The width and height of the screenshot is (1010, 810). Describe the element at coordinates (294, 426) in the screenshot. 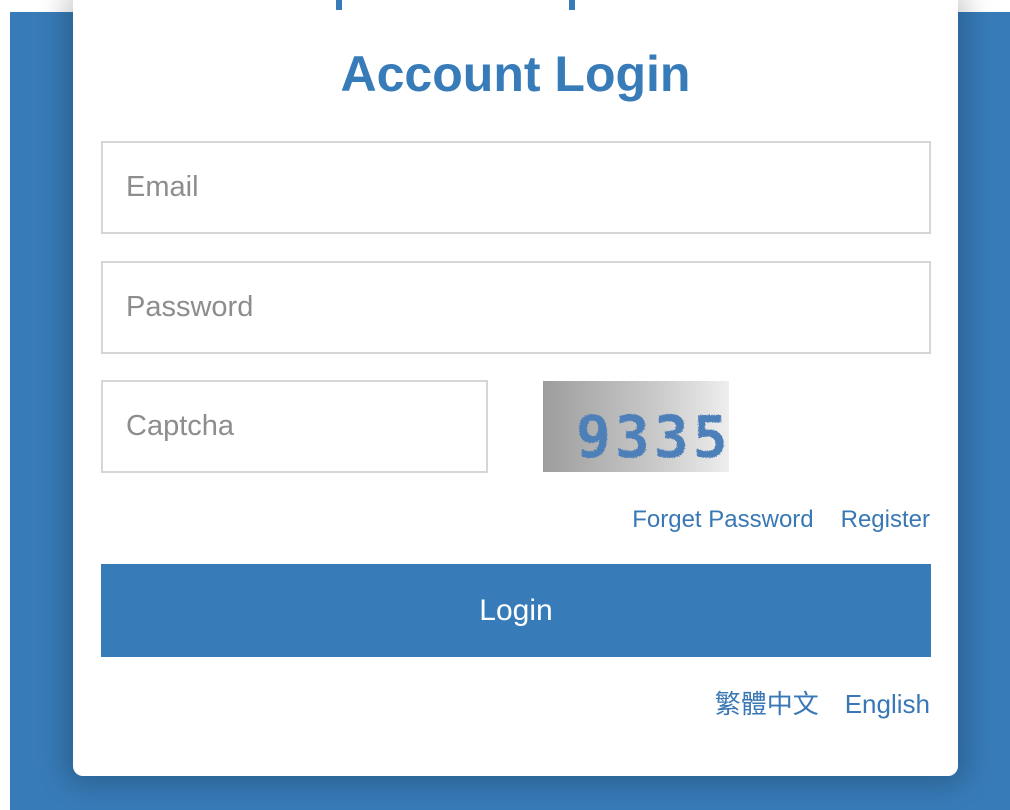

I see `captcha-input` at that location.